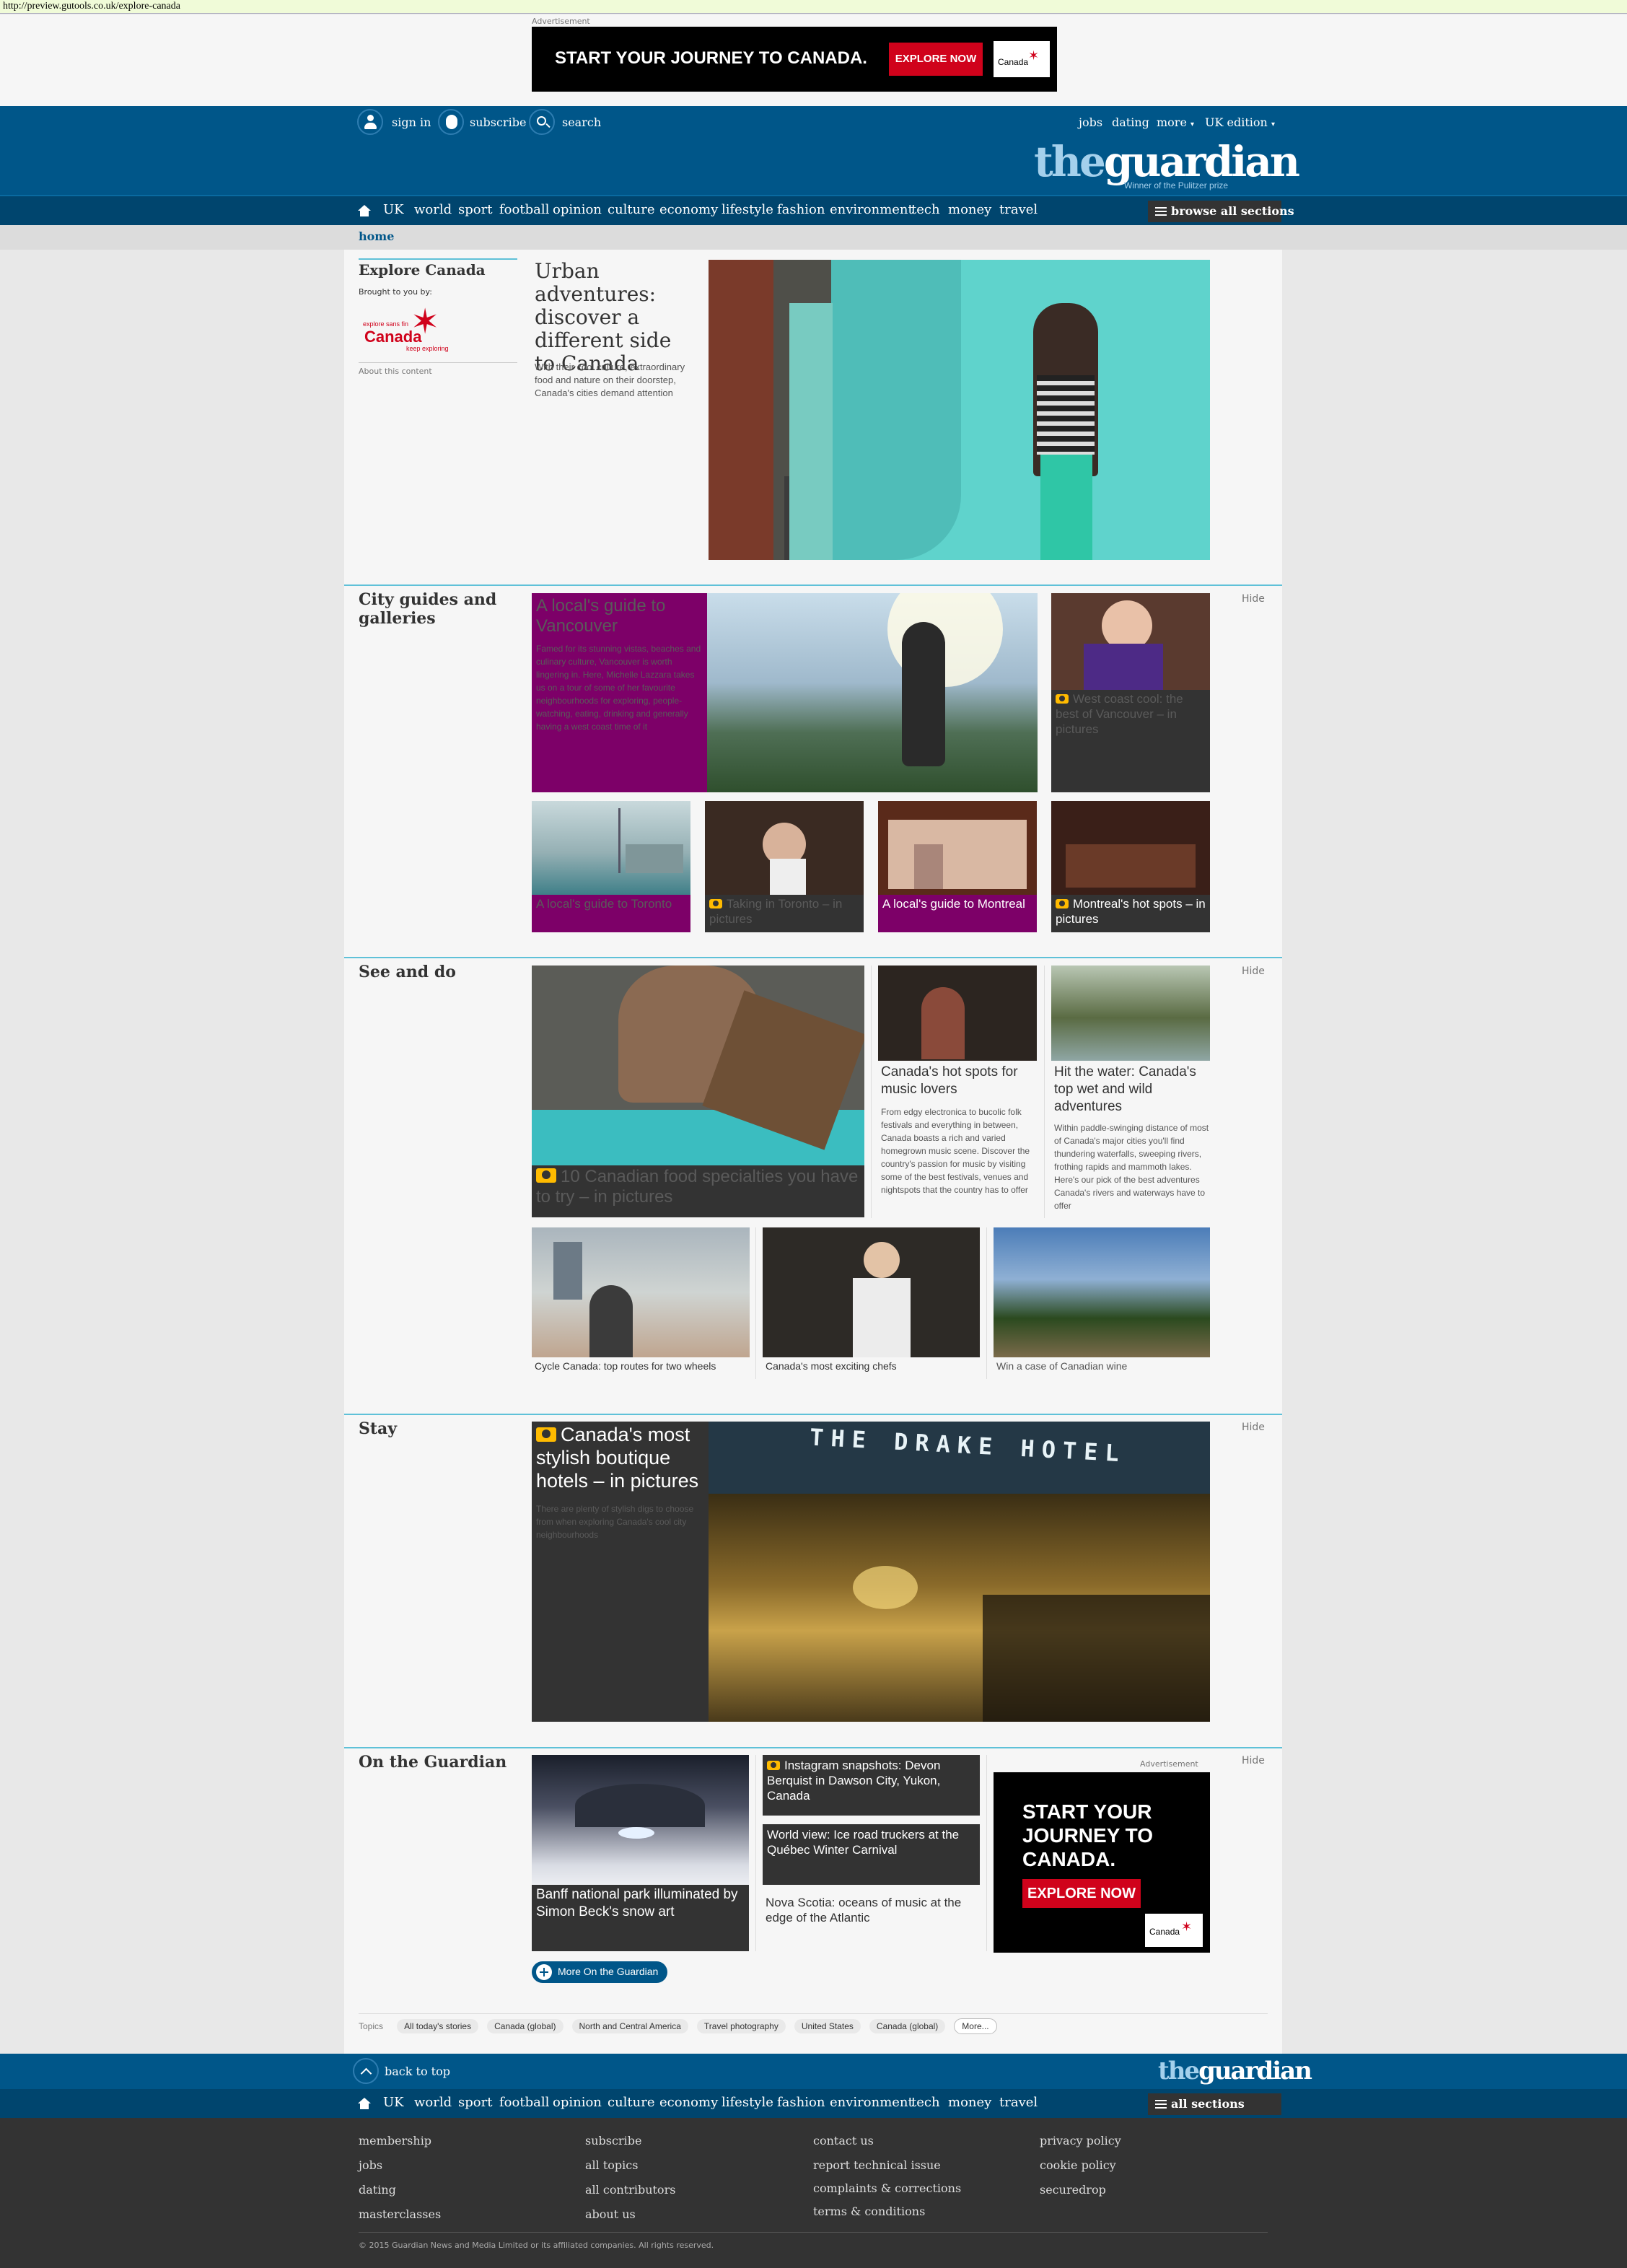 This screenshot has height=2268, width=1627. What do you see at coordinates (844, 2140) in the screenshot?
I see `footer-link: contact us` at bounding box center [844, 2140].